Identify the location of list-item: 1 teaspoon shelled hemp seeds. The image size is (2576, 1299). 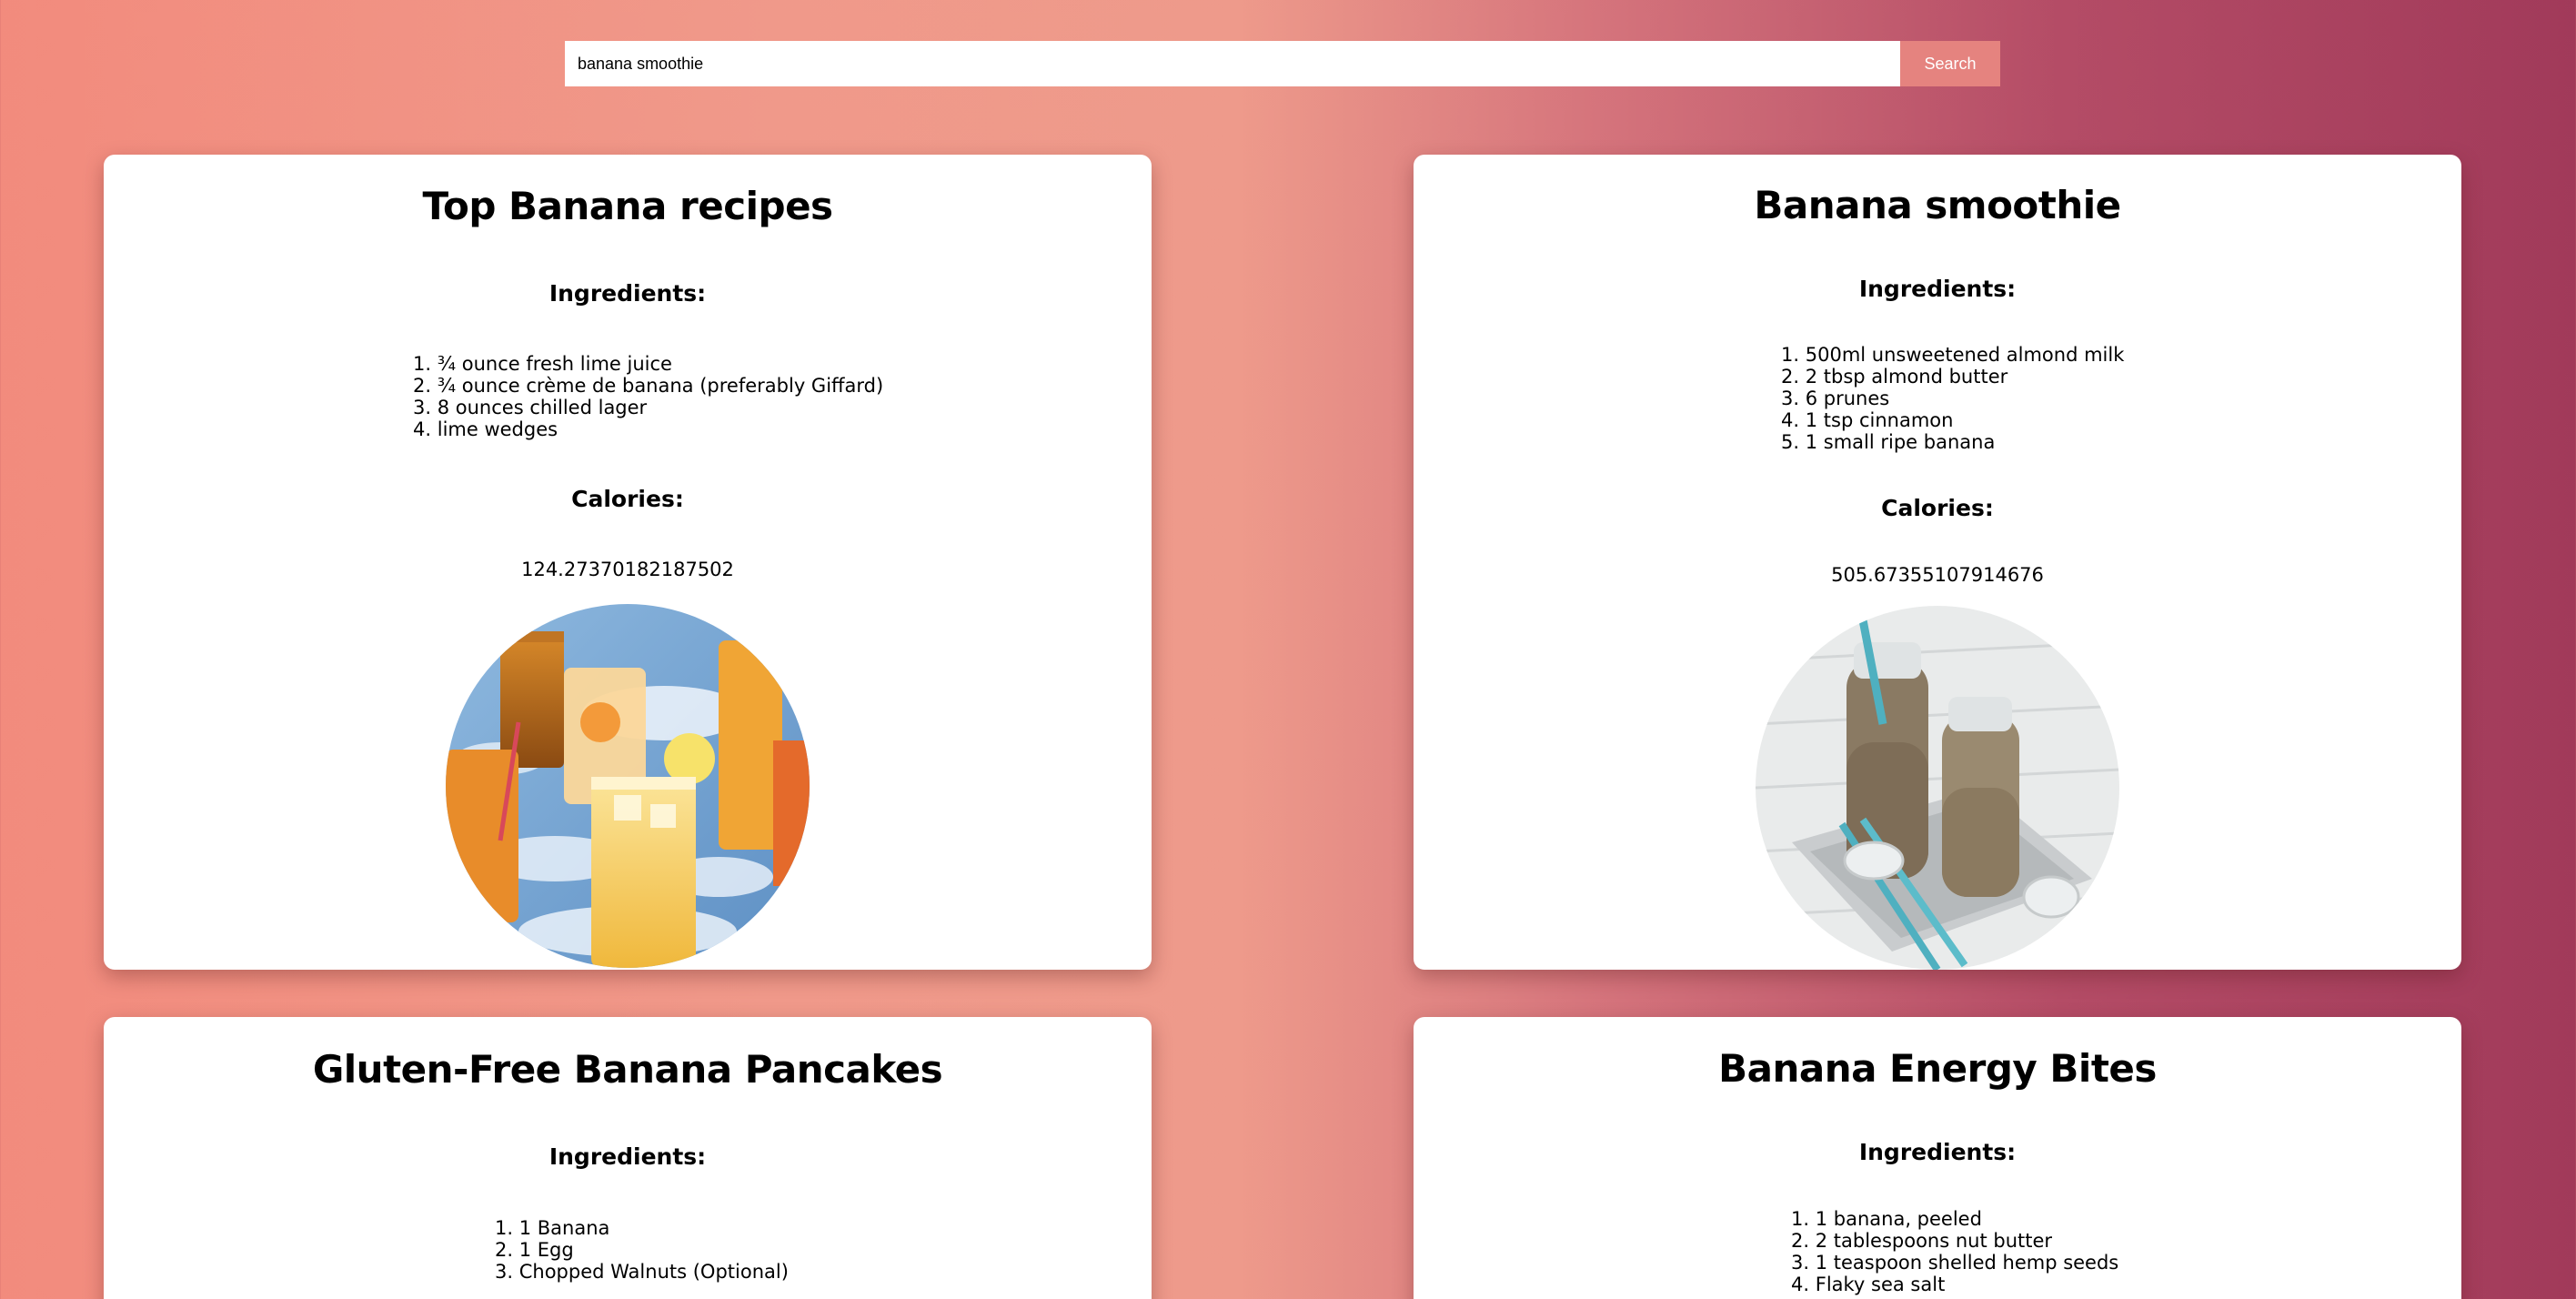
(1967, 1263).